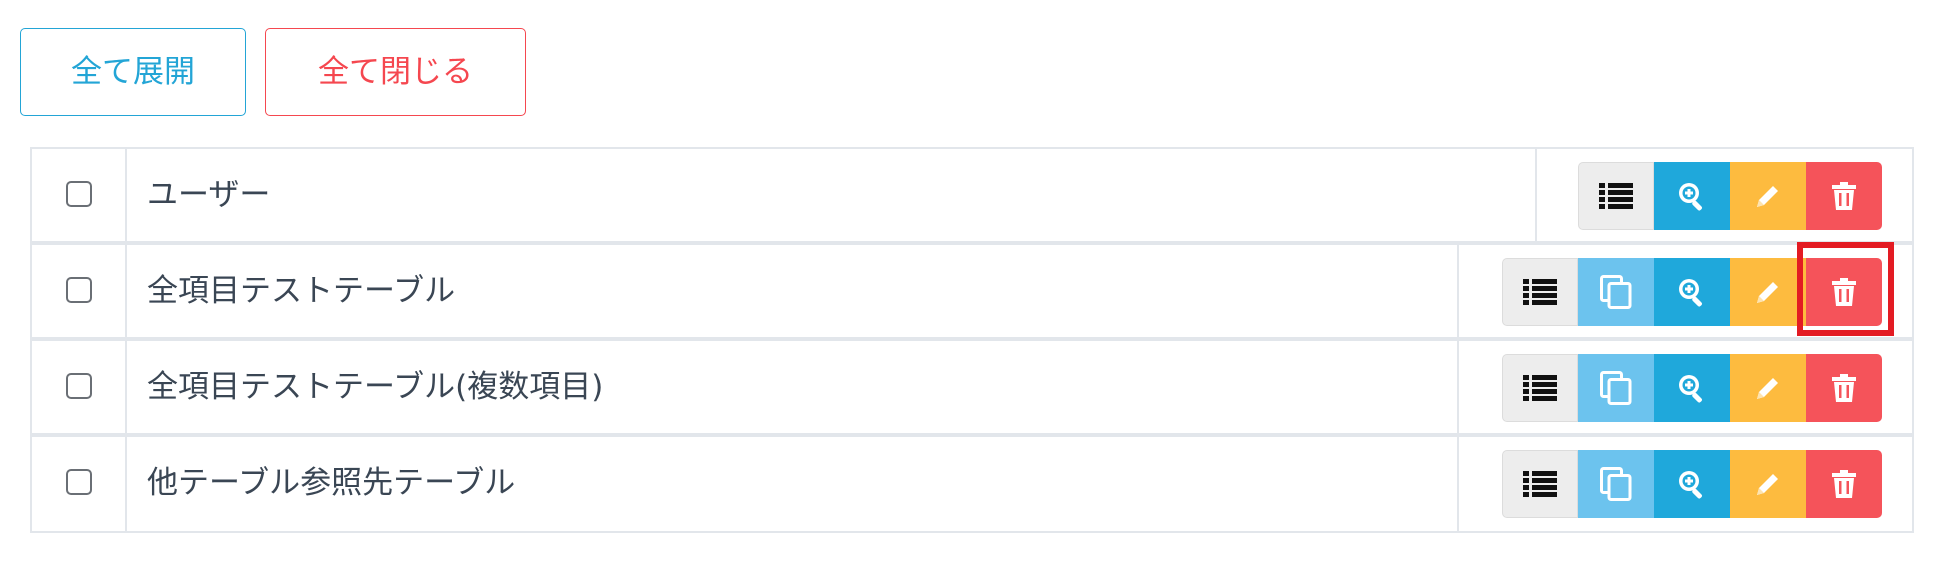 This screenshot has height=568, width=1950. What do you see at coordinates (209, 195) in the screenshot?
I see `table-name: ユーザー` at bounding box center [209, 195].